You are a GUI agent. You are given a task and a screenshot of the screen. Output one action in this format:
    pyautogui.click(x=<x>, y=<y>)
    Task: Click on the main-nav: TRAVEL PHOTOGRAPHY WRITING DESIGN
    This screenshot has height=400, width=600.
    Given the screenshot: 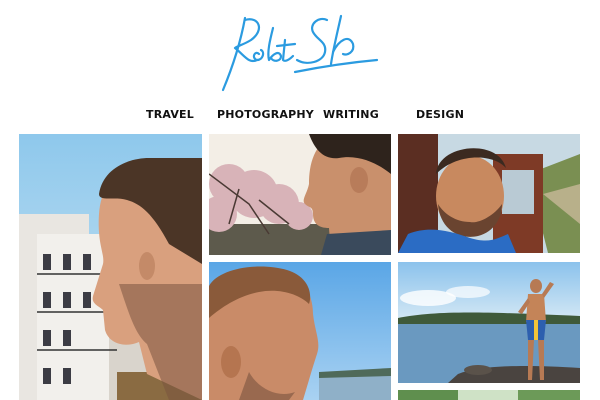 What is the action you would take?
    pyautogui.click(x=300, y=117)
    